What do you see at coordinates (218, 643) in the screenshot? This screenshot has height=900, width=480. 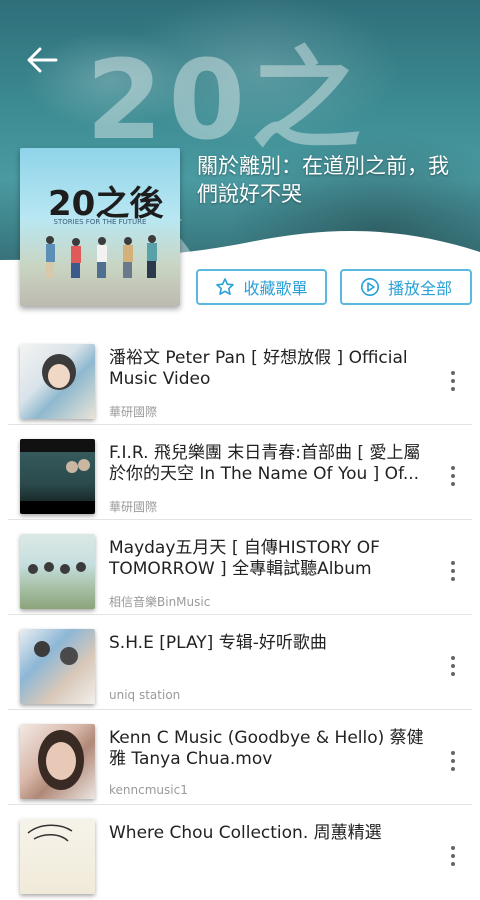 I see `video-title: S.H.E [PLAY] 专辑-好听歌曲` at bounding box center [218, 643].